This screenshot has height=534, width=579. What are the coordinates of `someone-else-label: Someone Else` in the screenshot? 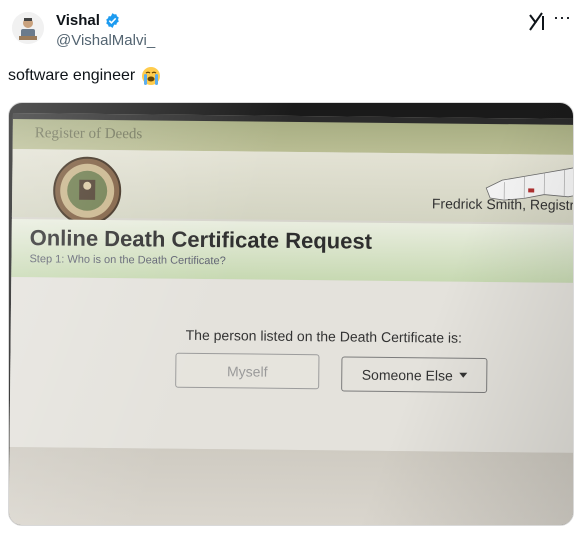 It's located at (407, 375).